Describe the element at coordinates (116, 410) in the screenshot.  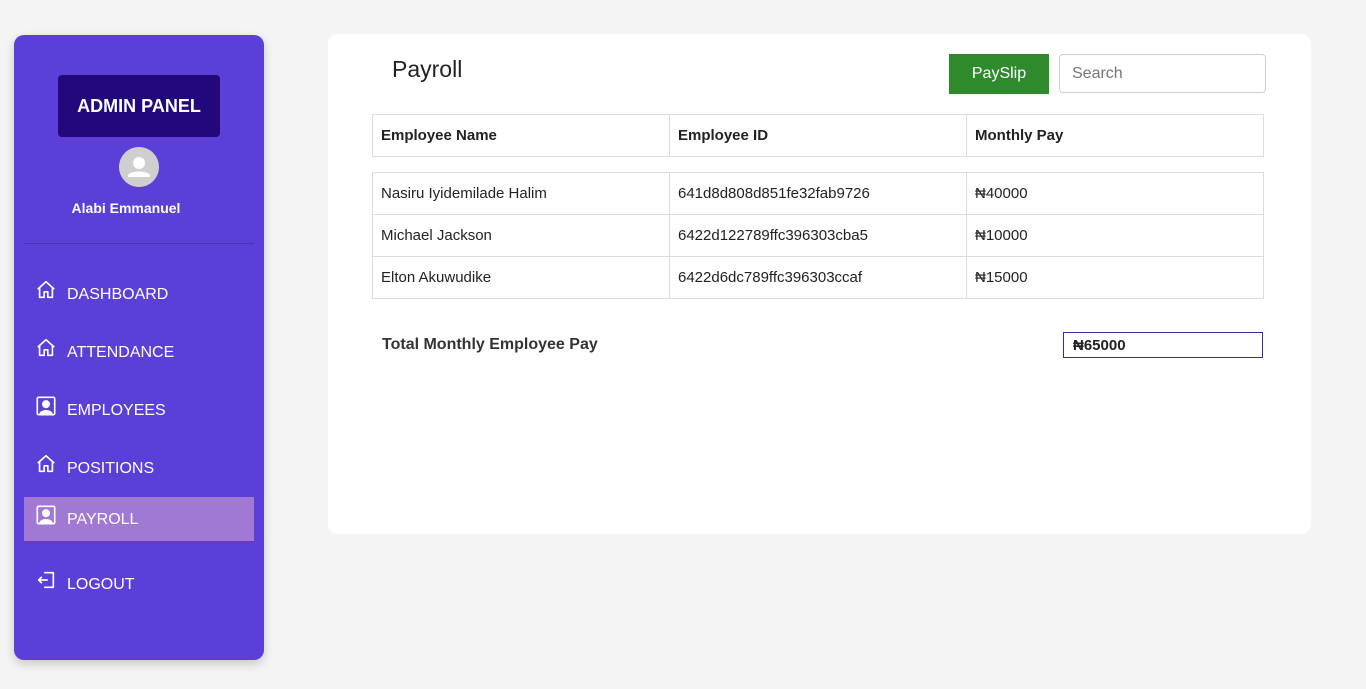
I see `sidebar-item-label: EMPLOYEES` at that location.